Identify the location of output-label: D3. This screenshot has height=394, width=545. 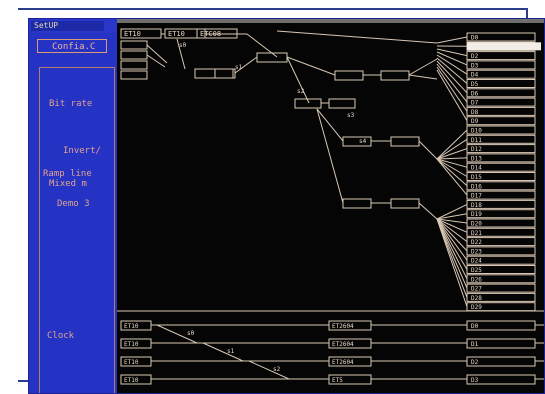
(475, 65).